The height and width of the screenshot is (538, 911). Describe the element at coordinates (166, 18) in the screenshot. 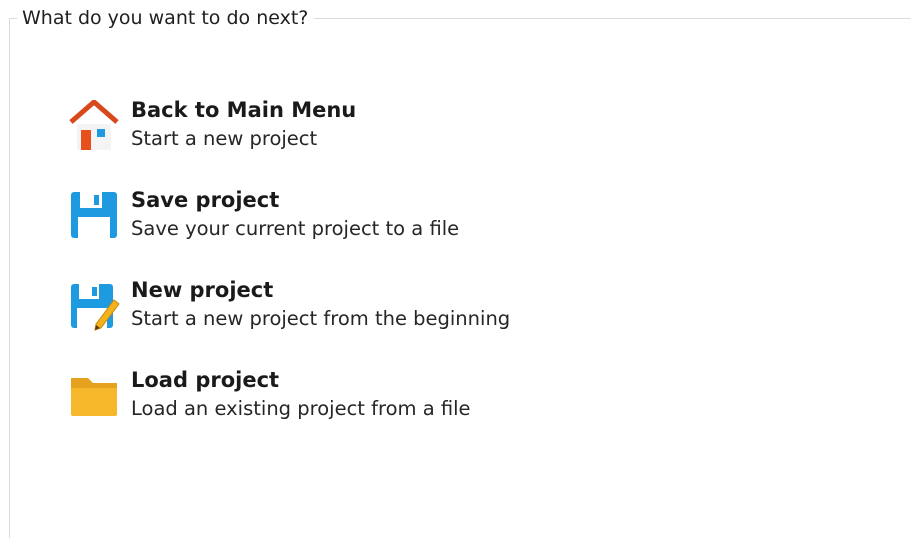

I see `group-legend: What do you want to do next?` at that location.